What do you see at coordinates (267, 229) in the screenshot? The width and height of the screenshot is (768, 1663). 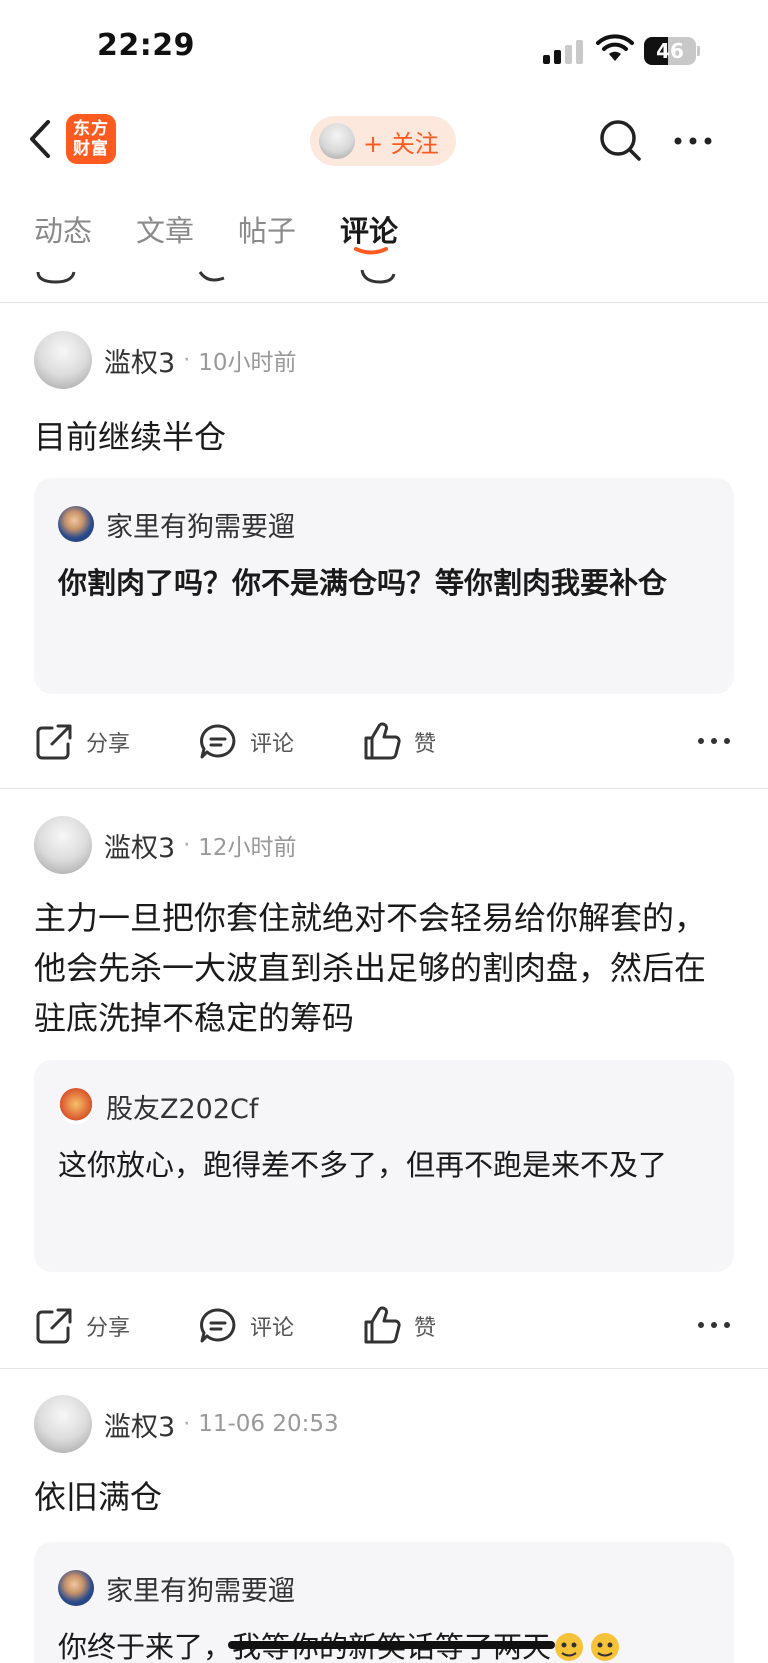 I see `tab-posts: 帖子` at bounding box center [267, 229].